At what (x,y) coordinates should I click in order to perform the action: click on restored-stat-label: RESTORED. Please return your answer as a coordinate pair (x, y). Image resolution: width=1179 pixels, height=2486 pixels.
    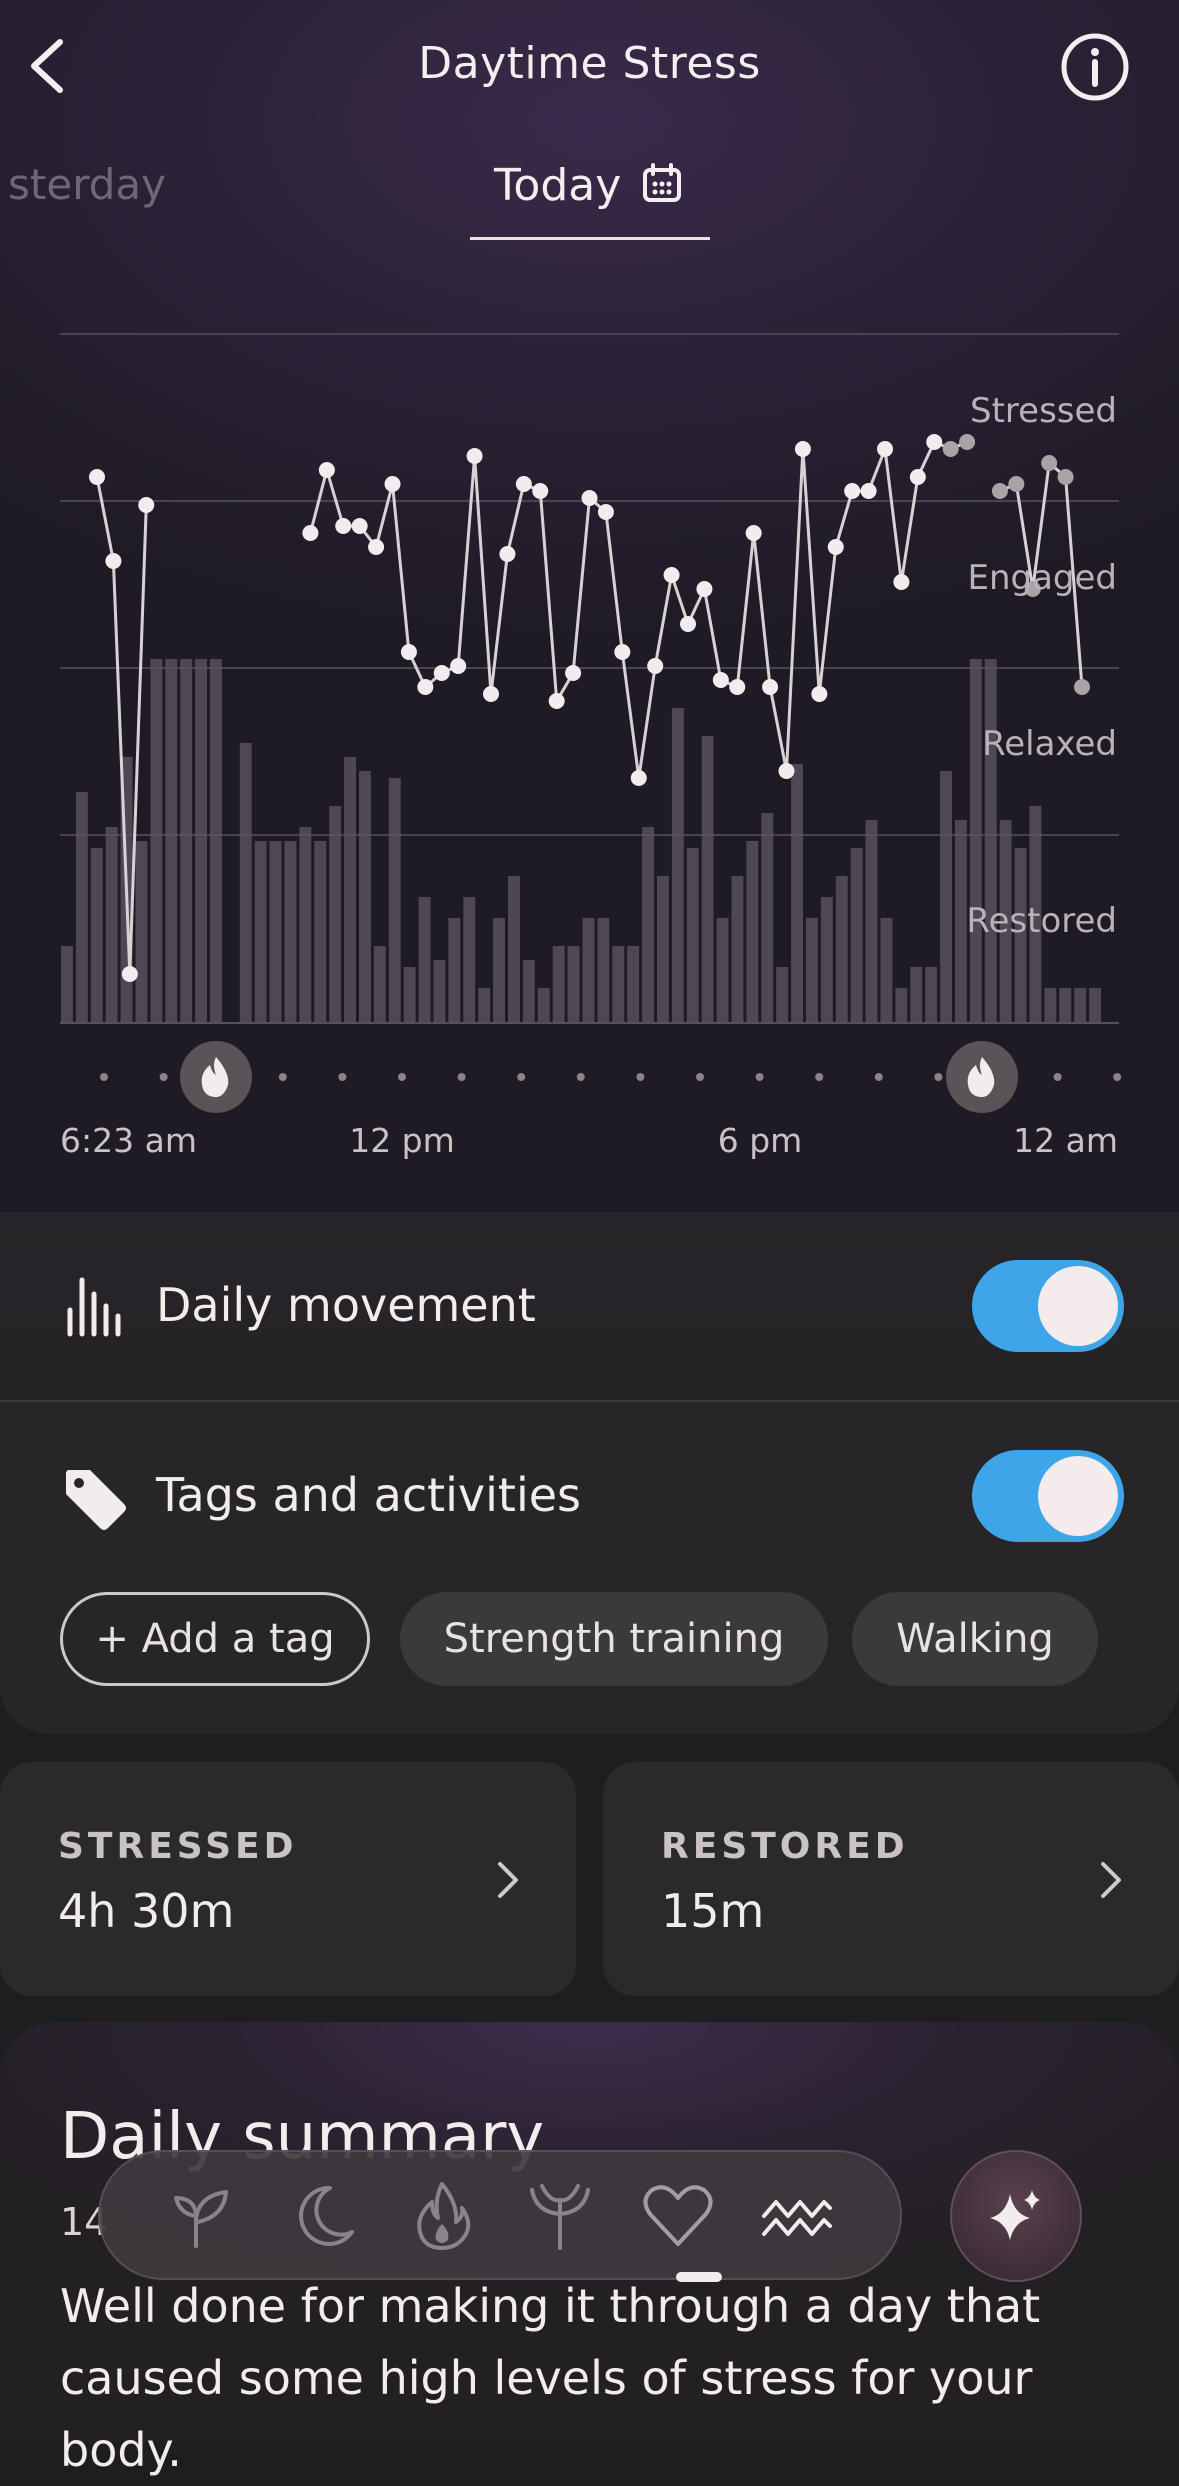
    Looking at the image, I should click on (785, 1846).